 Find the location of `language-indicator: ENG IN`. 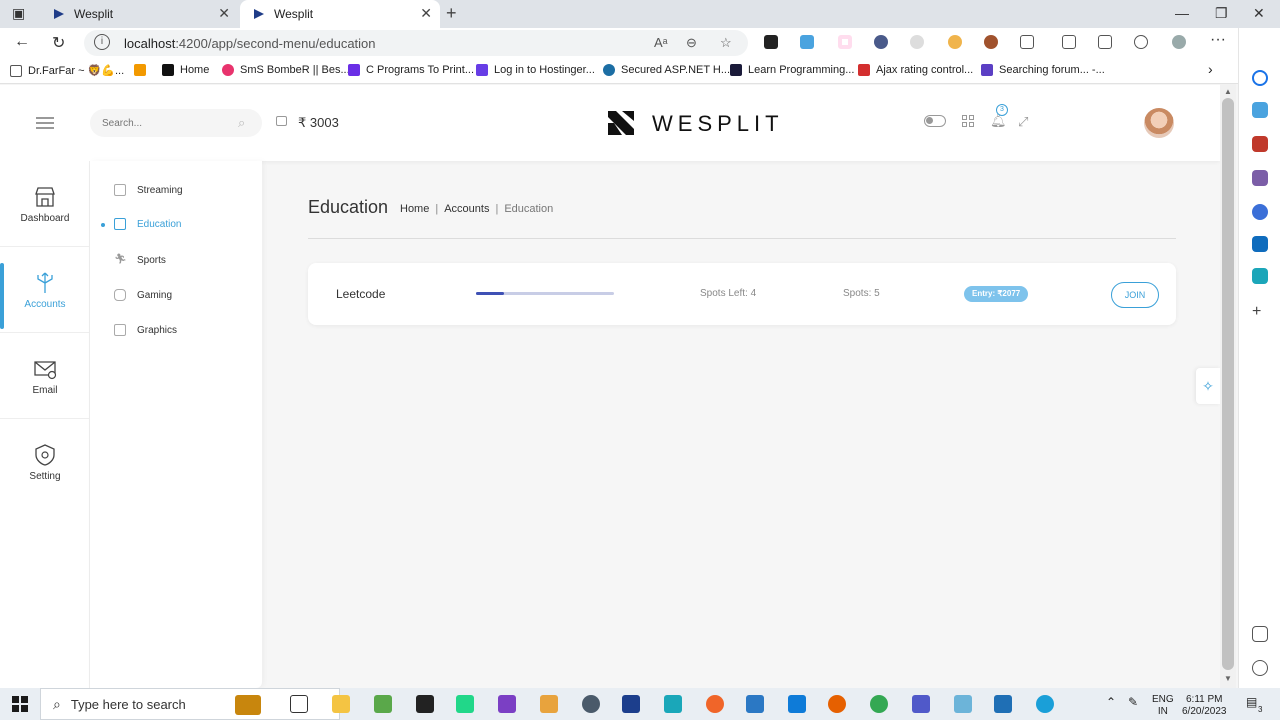

language-indicator: ENG IN is located at coordinates (1163, 706).